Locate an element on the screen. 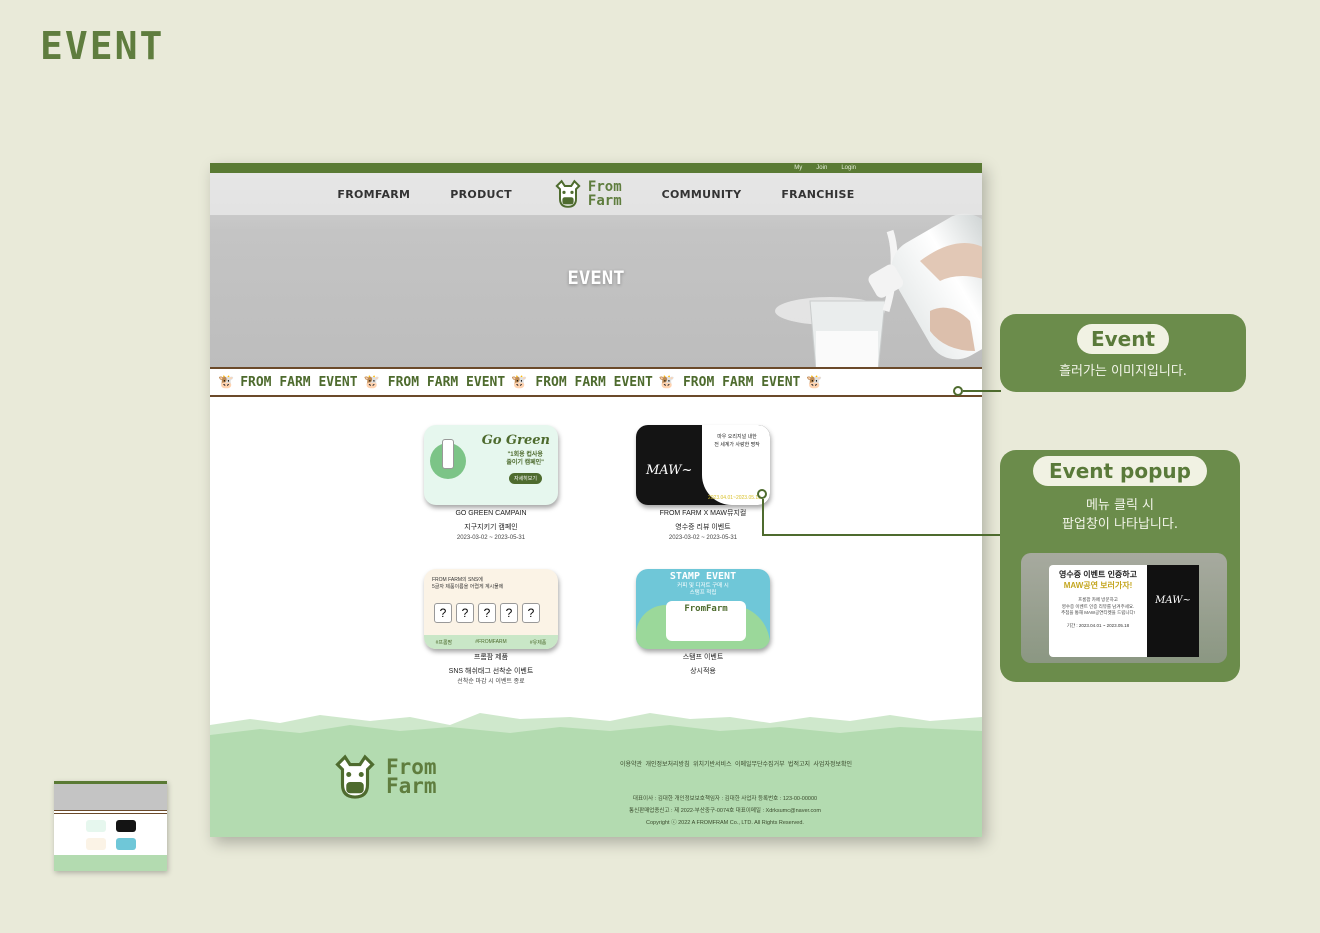 Image resolution: width=1320 pixels, height=933 pixels. popup-title: 영수증 이벤트 인증하고 is located at coordinates (1098, 574).